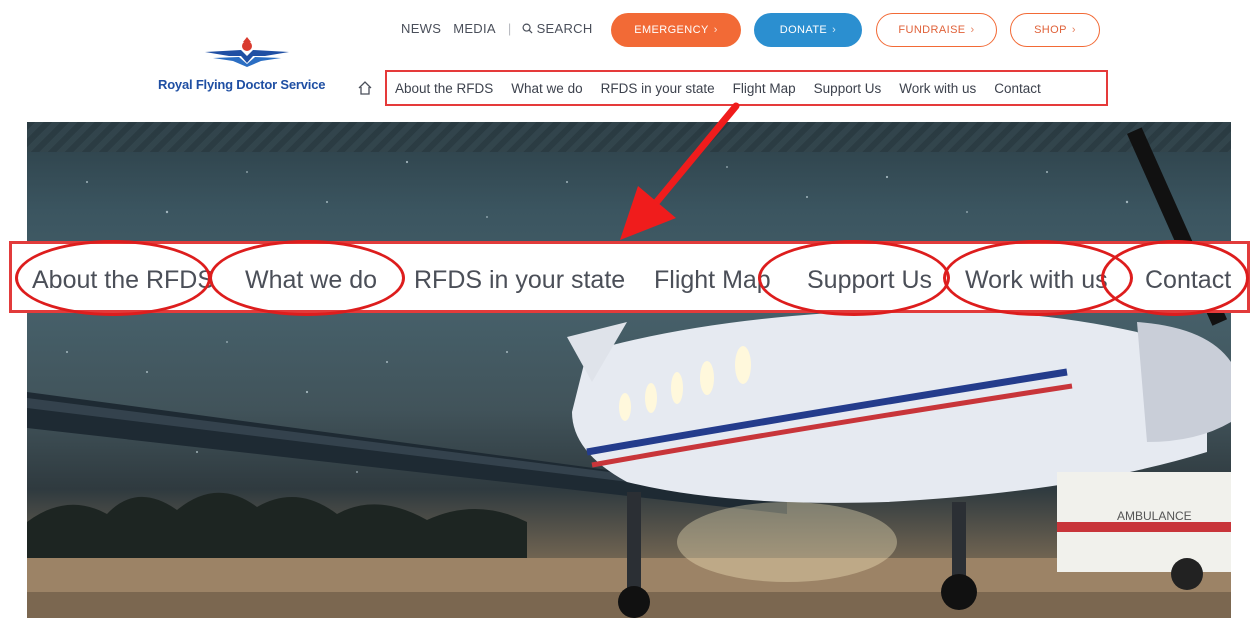 The image size is (1250, 618). Describe the element at coordinates (242, 84) in the screenshot. I see `brand-name: Royal Flying Doctor Service` at that location.